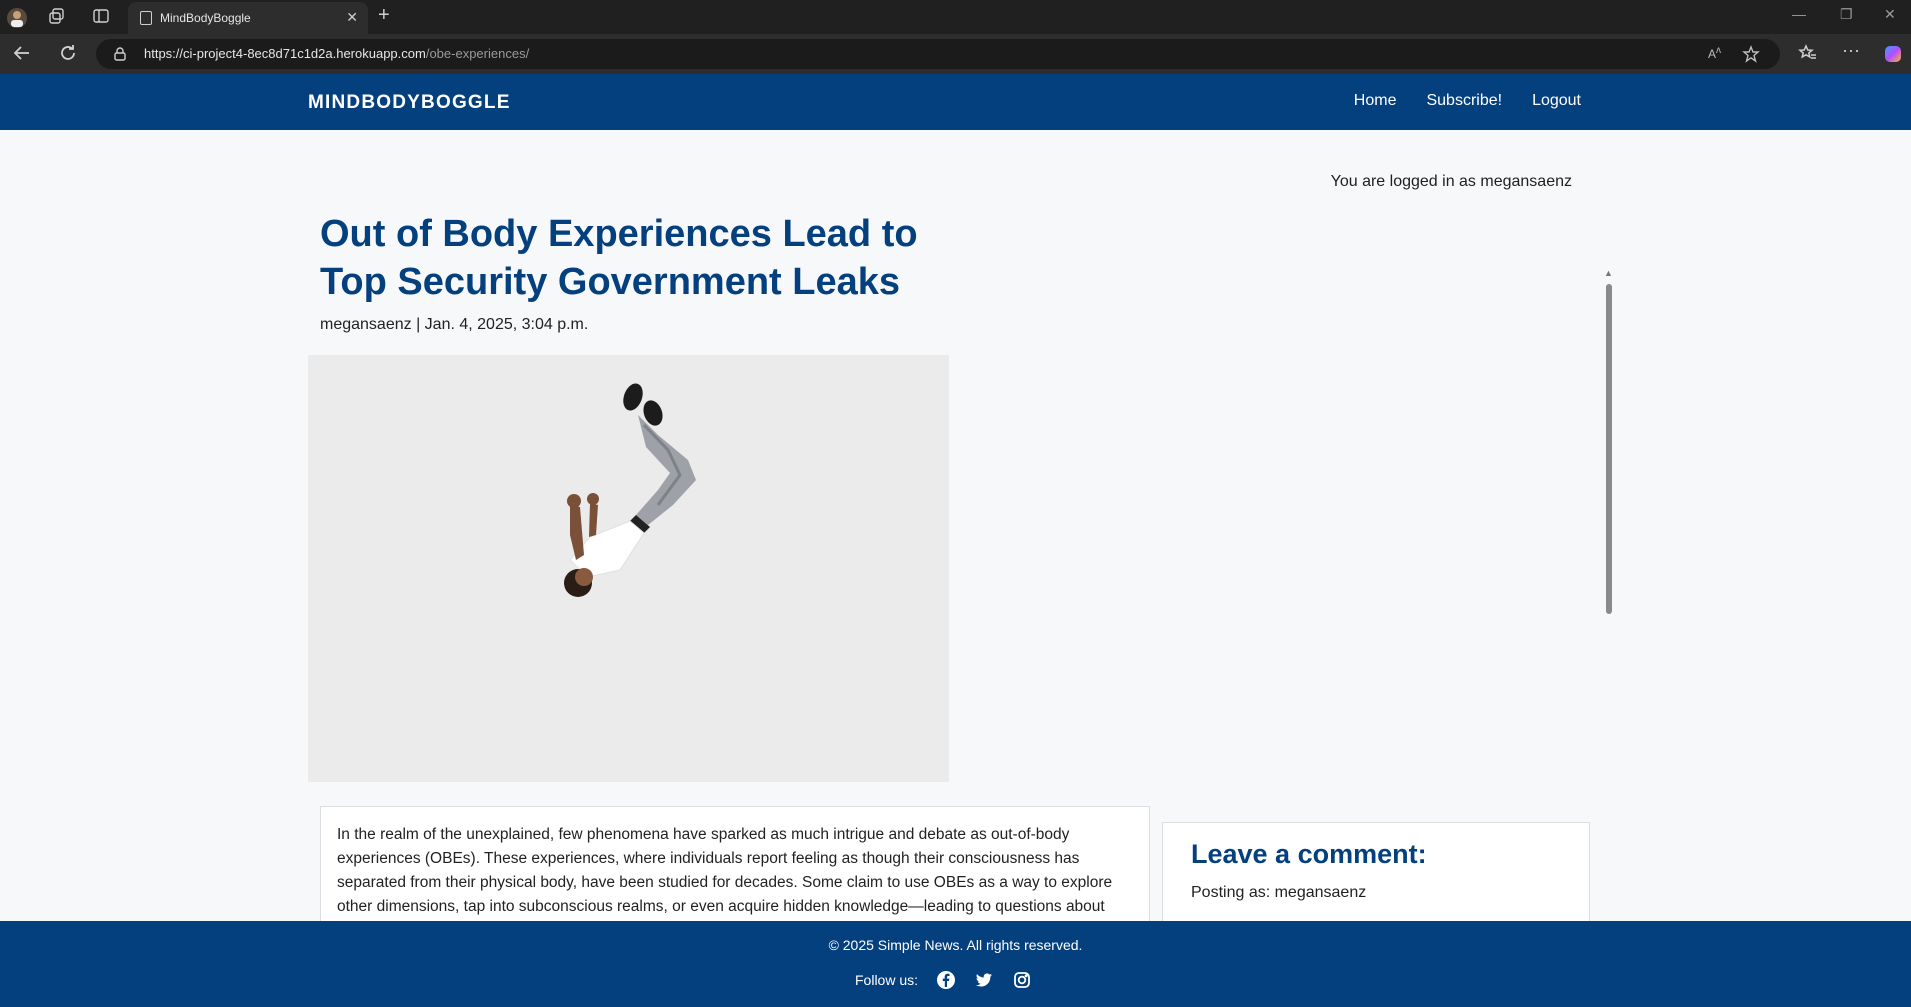 Image resolution: width=1911 pixels, height=1007 pixels. I want to click on page-icon, so click(146, 18).